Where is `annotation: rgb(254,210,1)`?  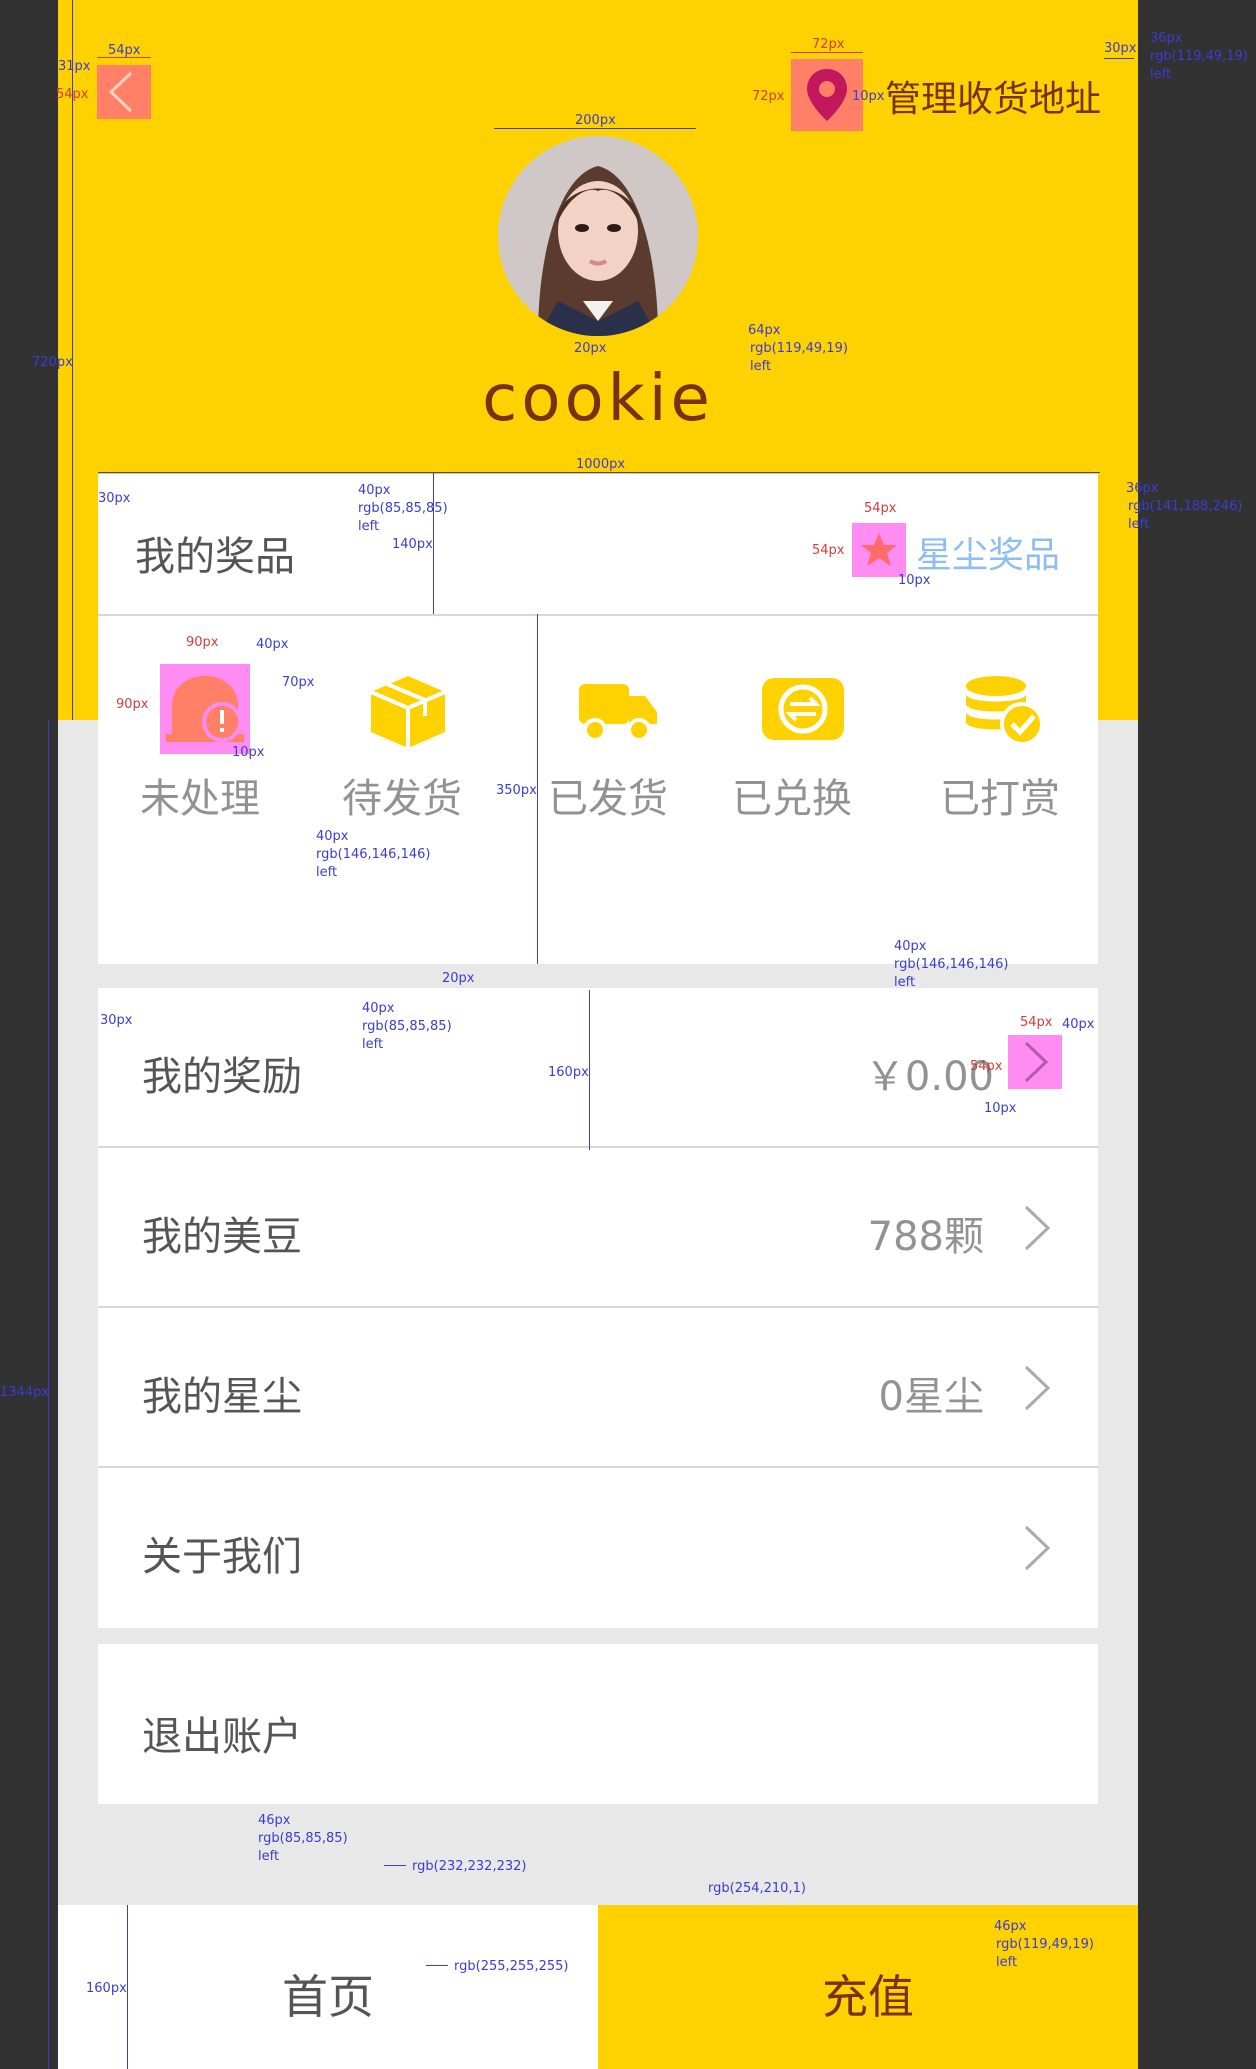 annotation: rgb(254,210,1) is located at coordinates (757, 1888).